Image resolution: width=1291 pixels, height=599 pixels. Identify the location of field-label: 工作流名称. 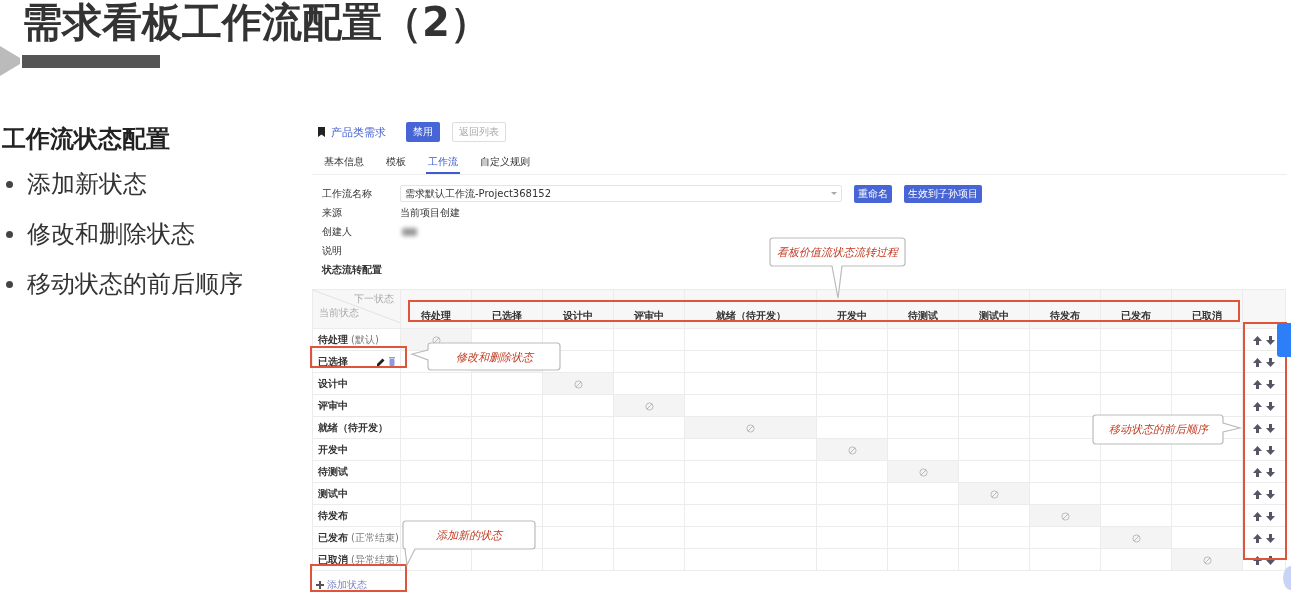
(347, 193).